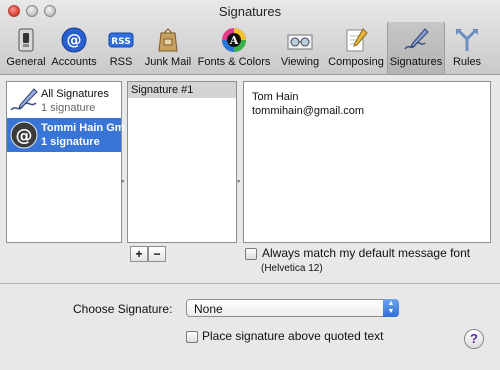 This screenshot has height=370, width=500. What do you see at coordinates (275, 97) in the screenshot?
I see `signature-line-name: Tom Hain` at bounding box center [275, 97].